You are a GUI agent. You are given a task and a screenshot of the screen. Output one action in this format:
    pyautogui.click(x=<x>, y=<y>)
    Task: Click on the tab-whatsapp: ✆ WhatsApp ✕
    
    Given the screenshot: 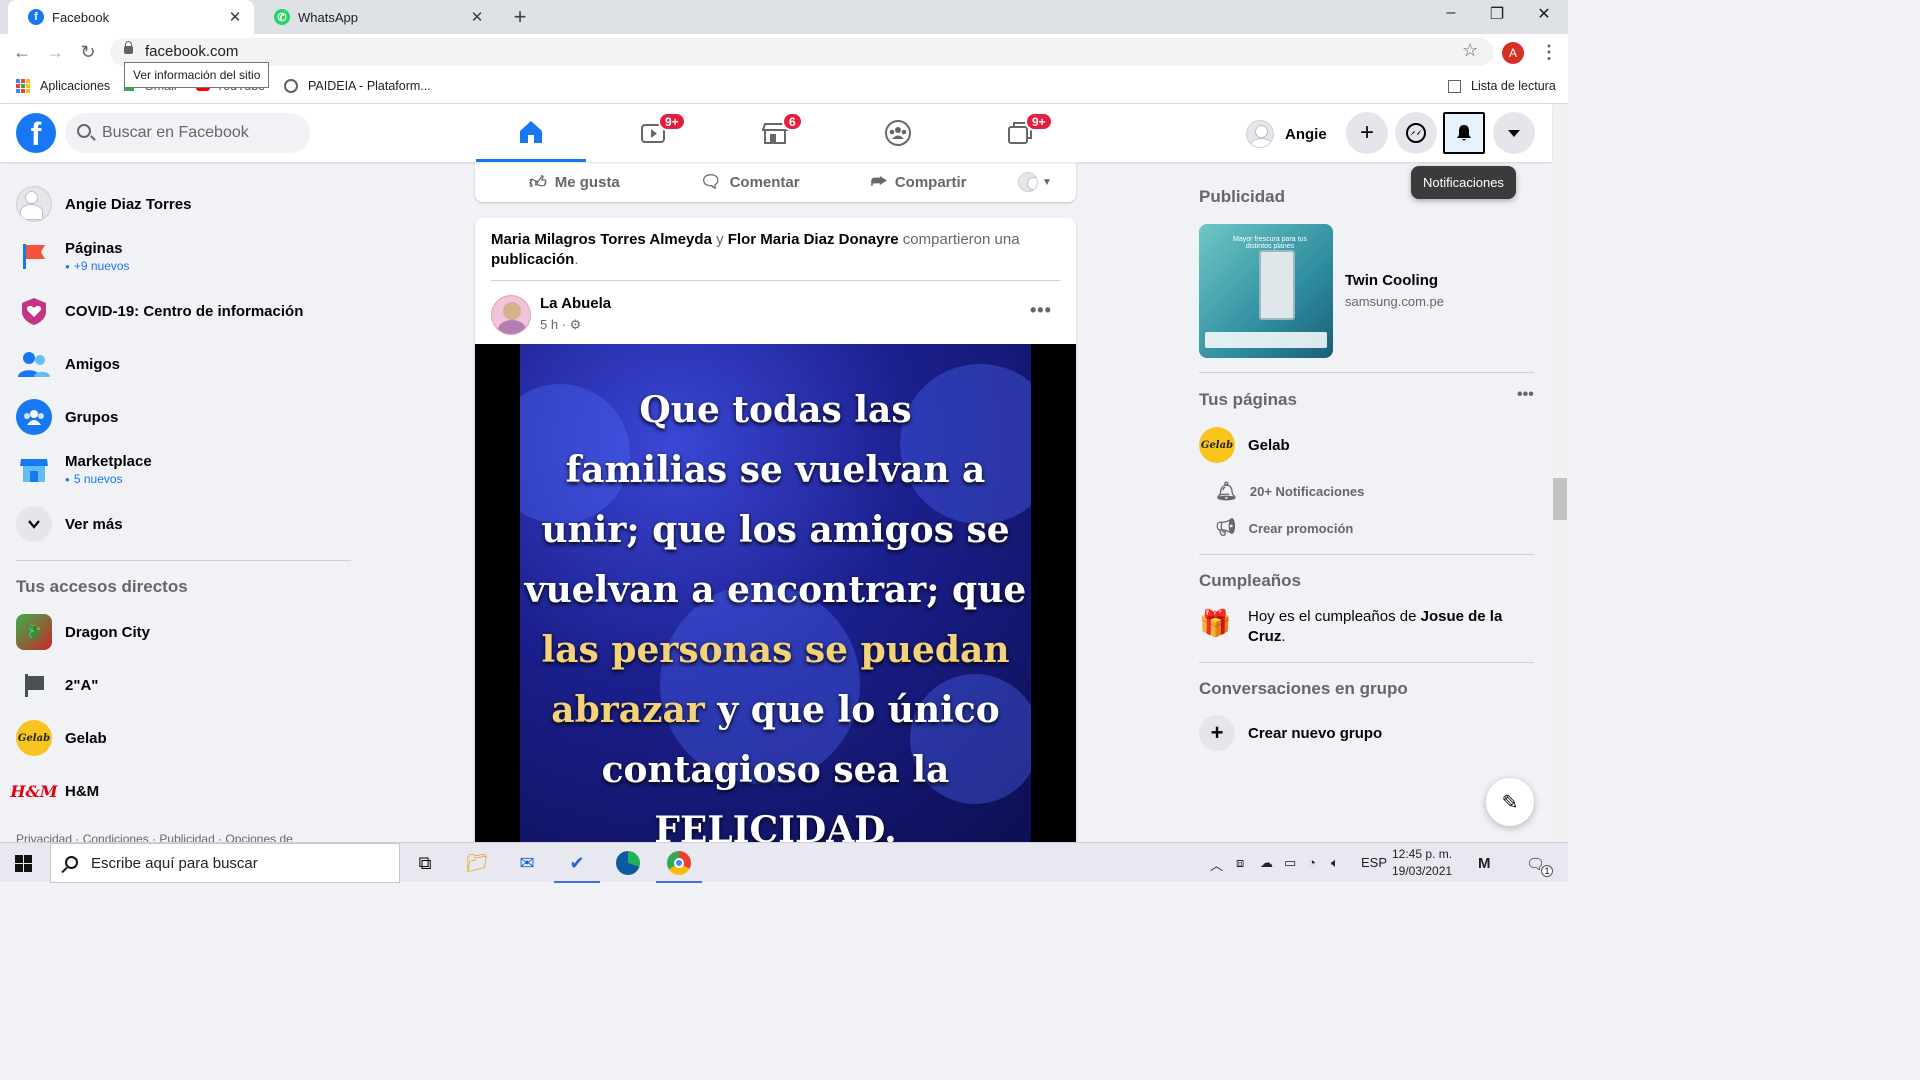 What is the action you would take?
    pyautogui.click(x=375, y=17)
    